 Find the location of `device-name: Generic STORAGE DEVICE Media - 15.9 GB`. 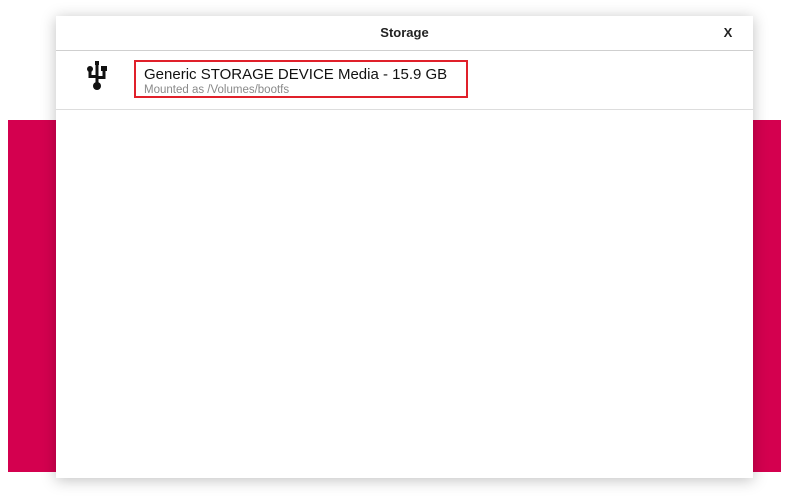

device-name: Generic STORAGE DEVICE Media - 15.9 GB is located at coordinates (296, 74).